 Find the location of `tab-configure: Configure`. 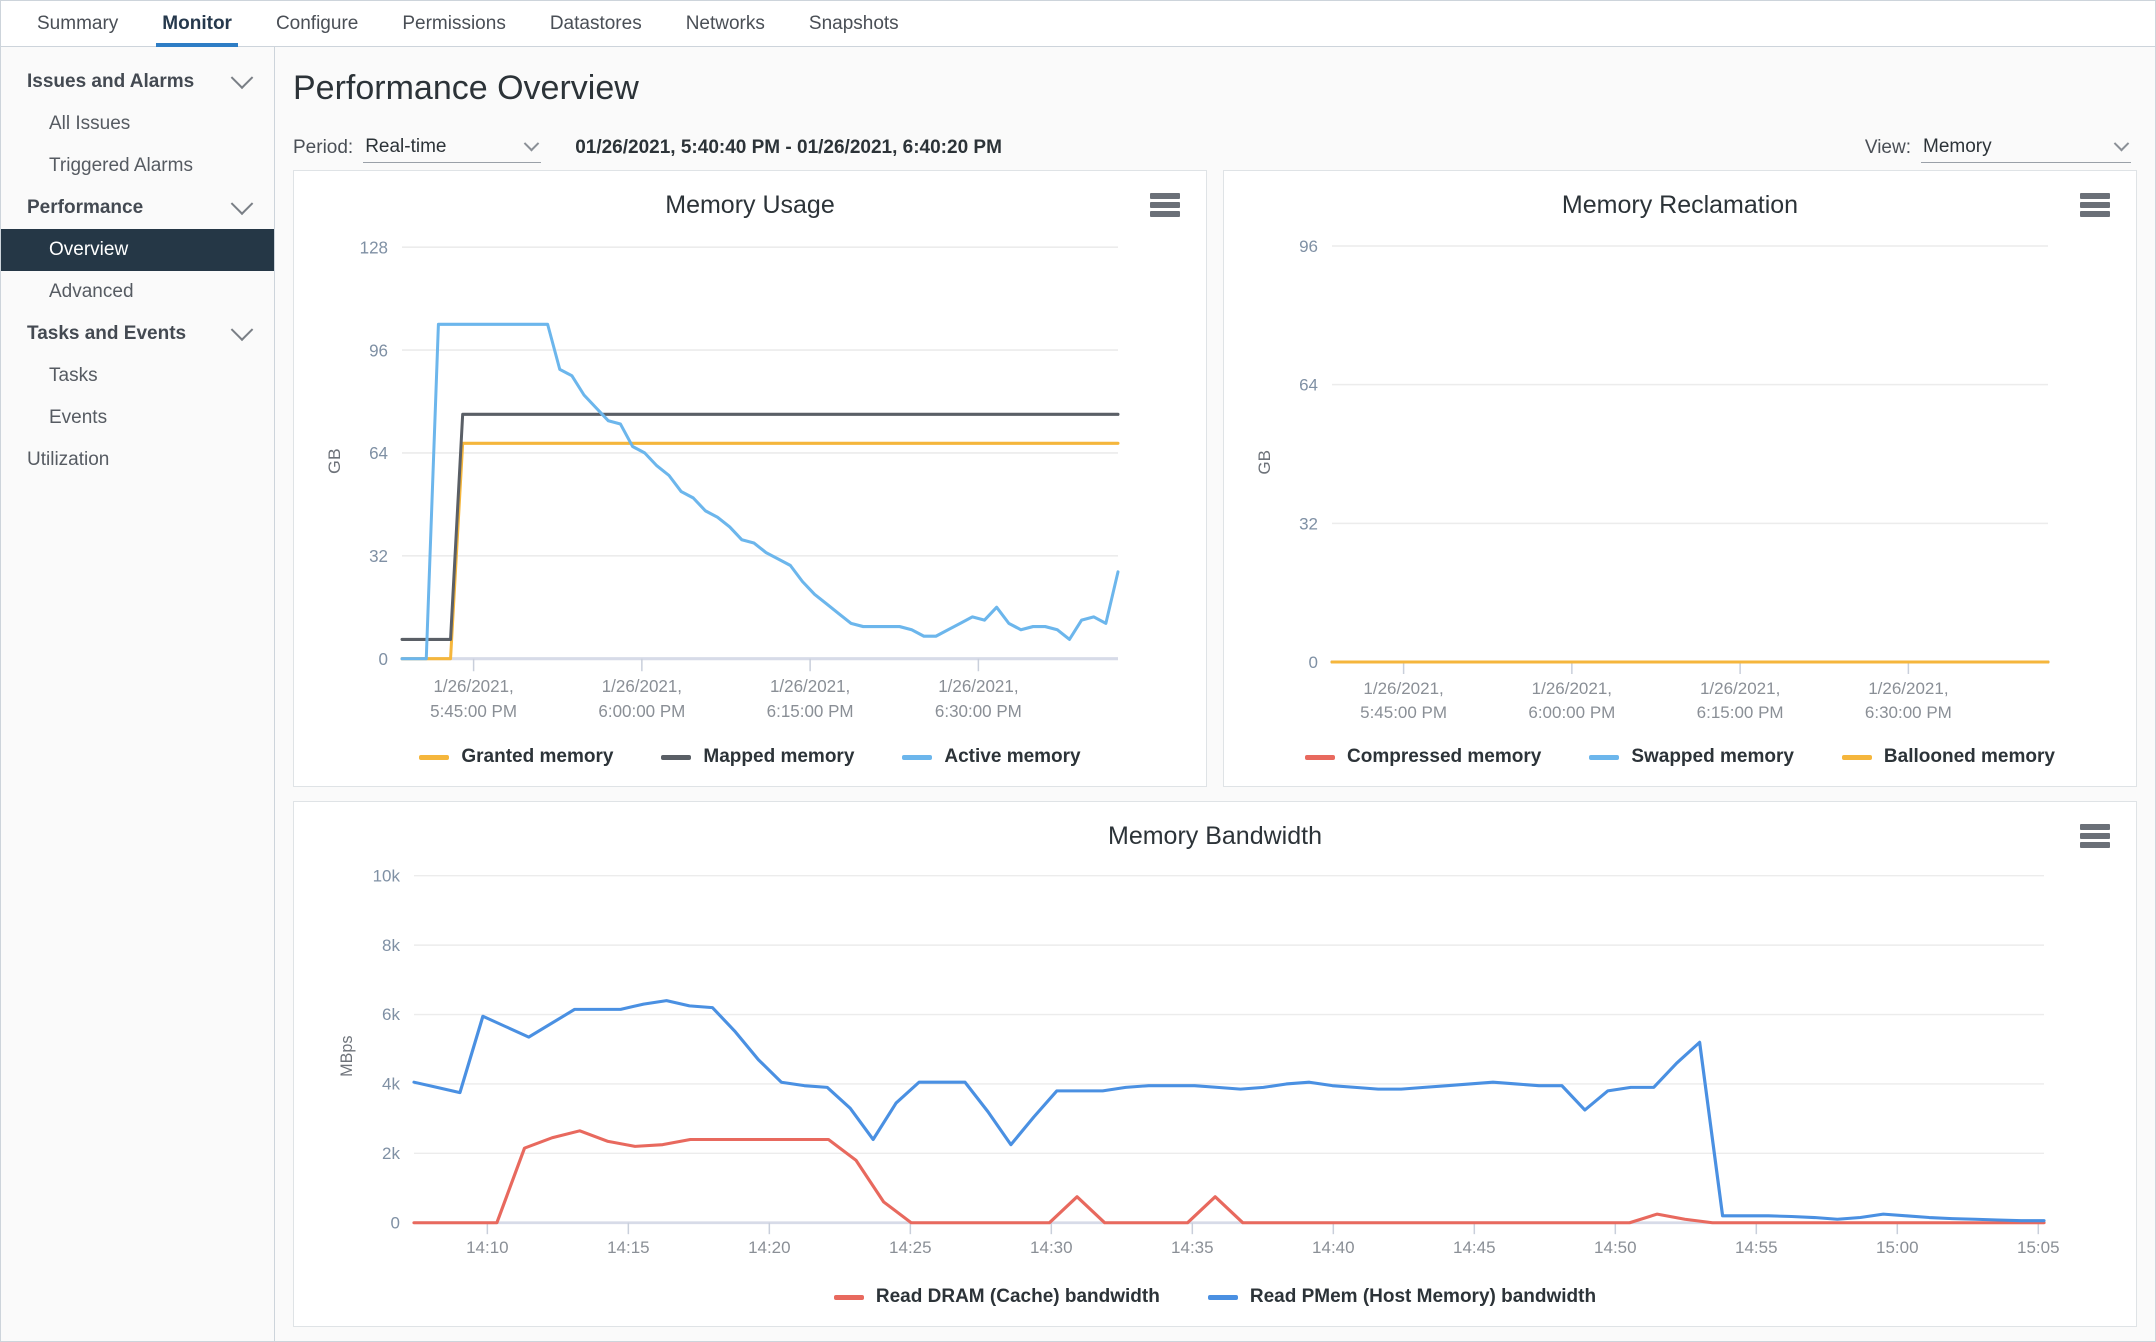

tab-configure: Configure is located at coordinates (317, 23).